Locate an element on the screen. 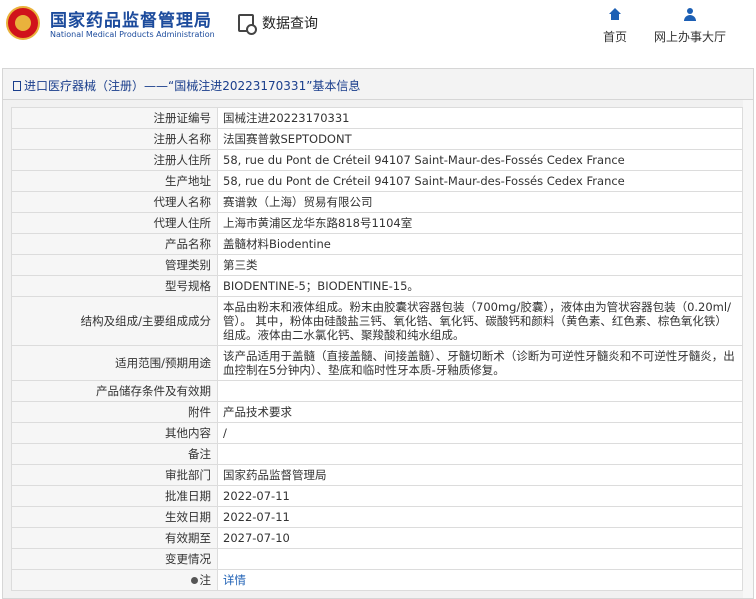 The image size is (756, 599). row-value: 2027-07-10 is located at coordinates (480, 538).